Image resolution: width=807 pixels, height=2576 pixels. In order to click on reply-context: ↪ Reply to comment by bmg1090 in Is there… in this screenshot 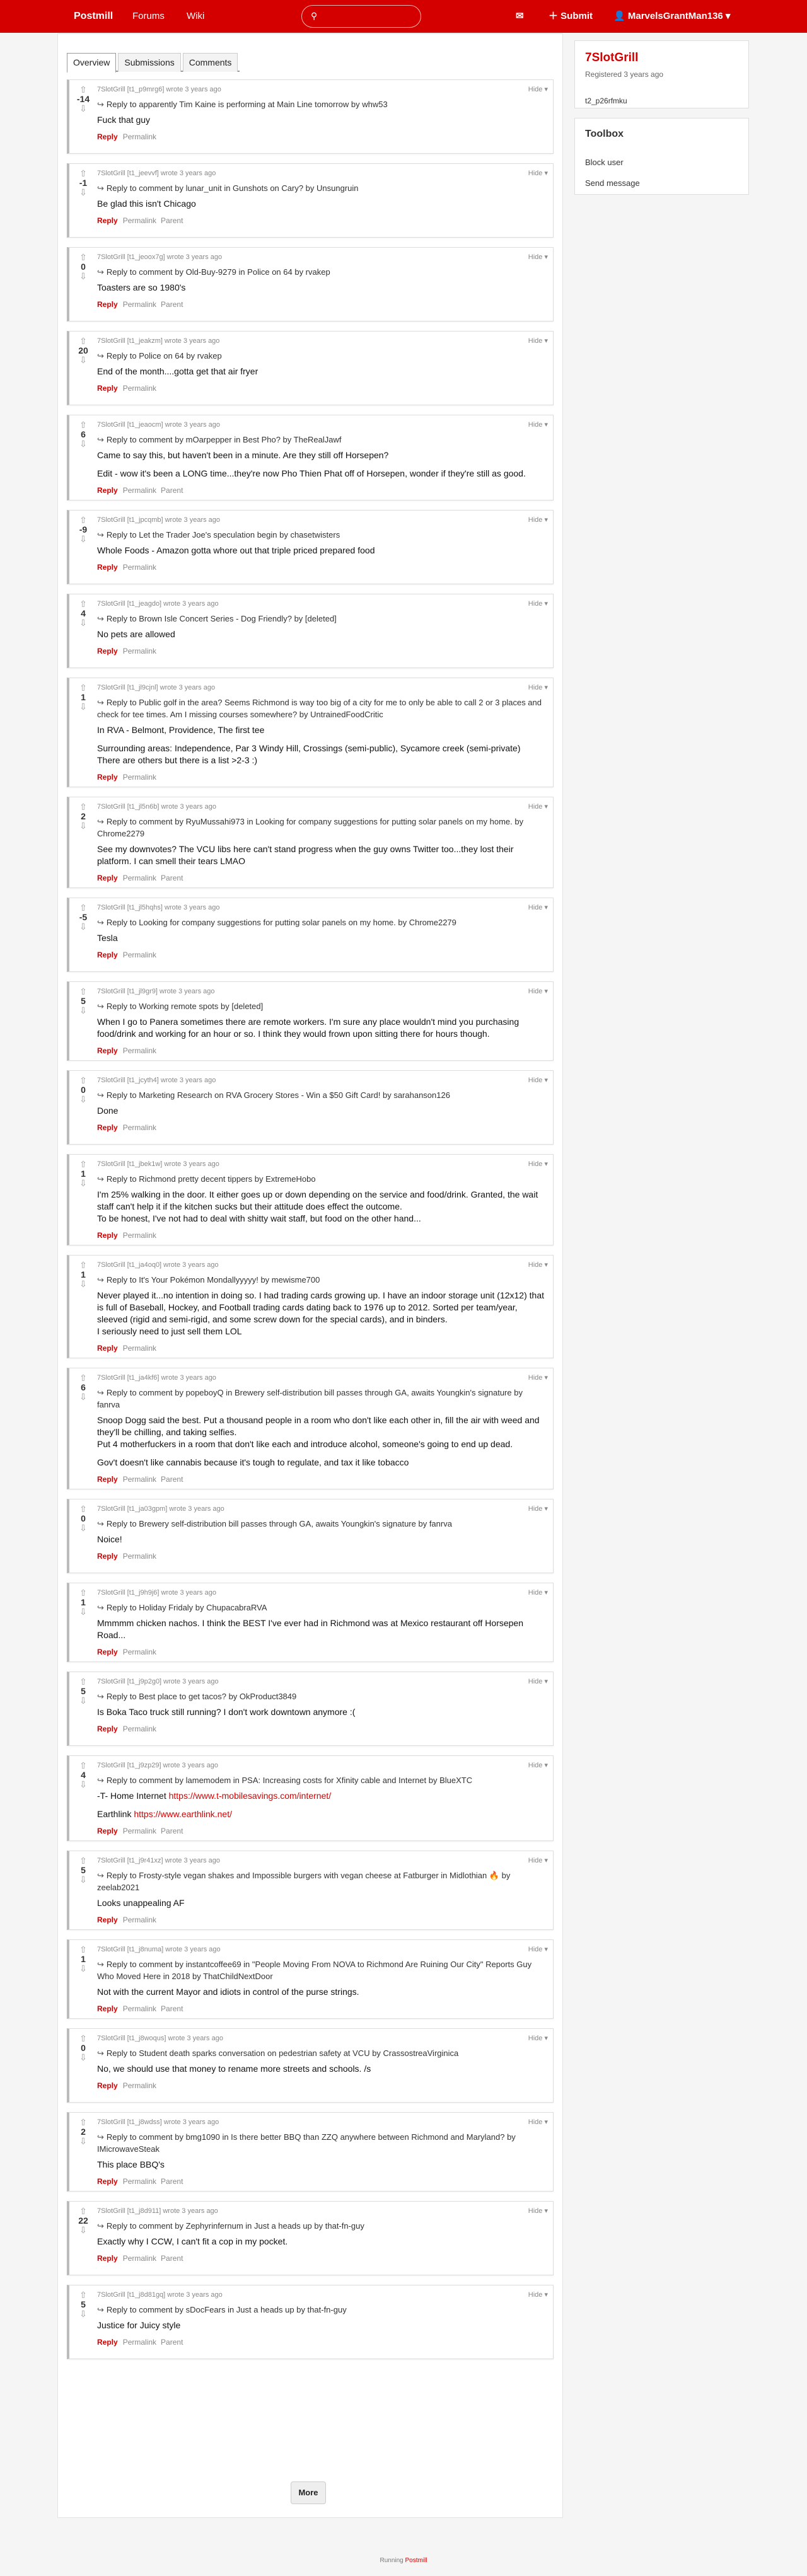, I will do `click(322, 2143)`.